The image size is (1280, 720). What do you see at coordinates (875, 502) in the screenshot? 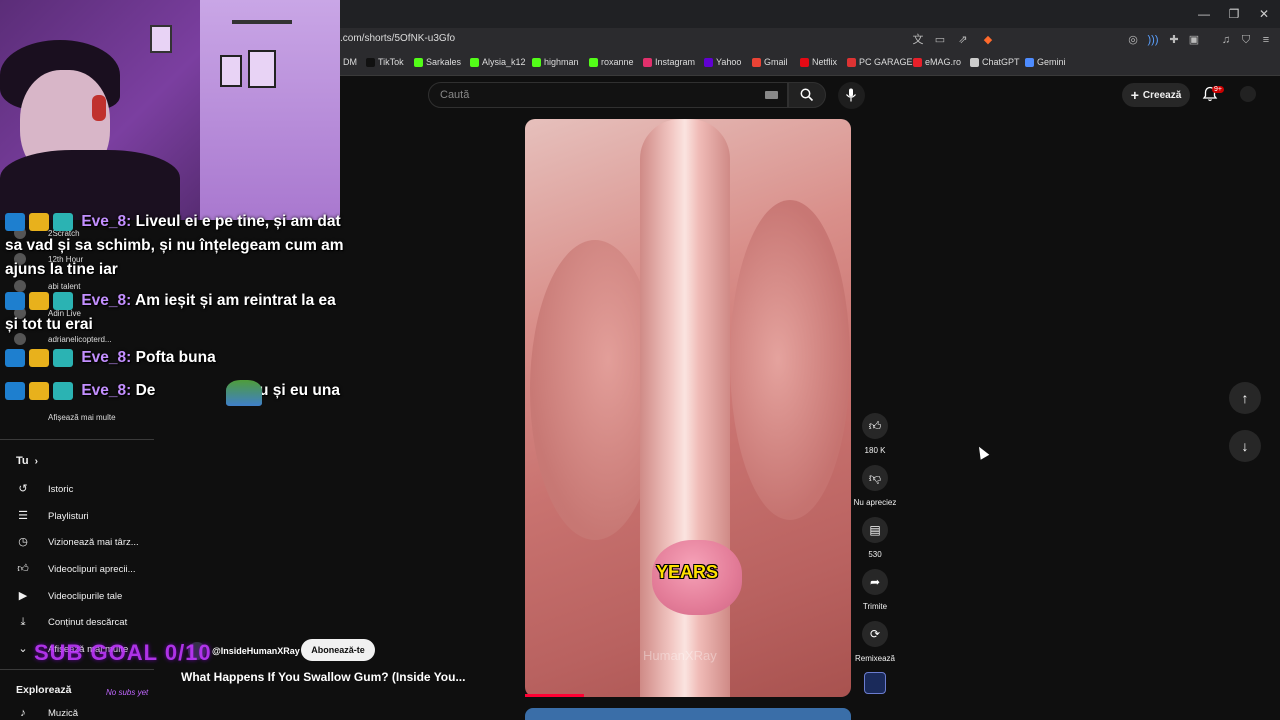
I see `dislike-label: Nu apreciez` at bounding box center [875, 502].